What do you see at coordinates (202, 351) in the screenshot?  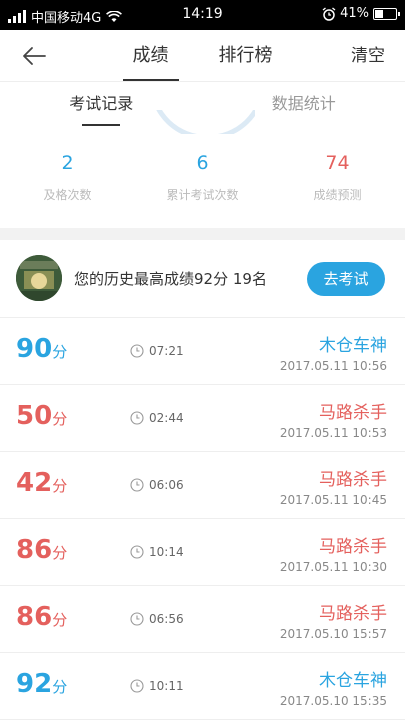 I see `exam-record-row: 90分 07:21 木仓车神 2017.05.11 10:56` at bounding box center [202, 351].